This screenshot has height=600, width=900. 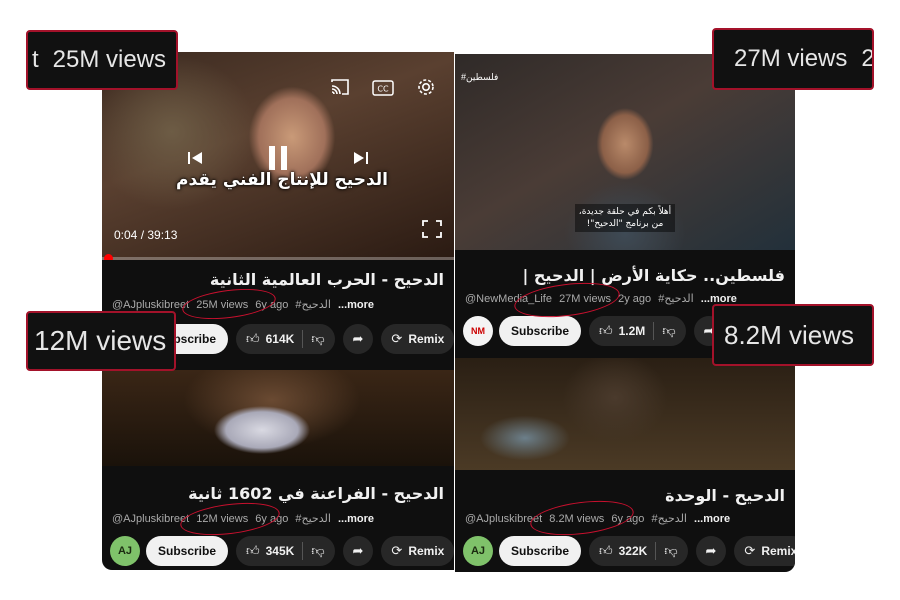 I want to click on avatar: NM, so click(x=478, y=331).